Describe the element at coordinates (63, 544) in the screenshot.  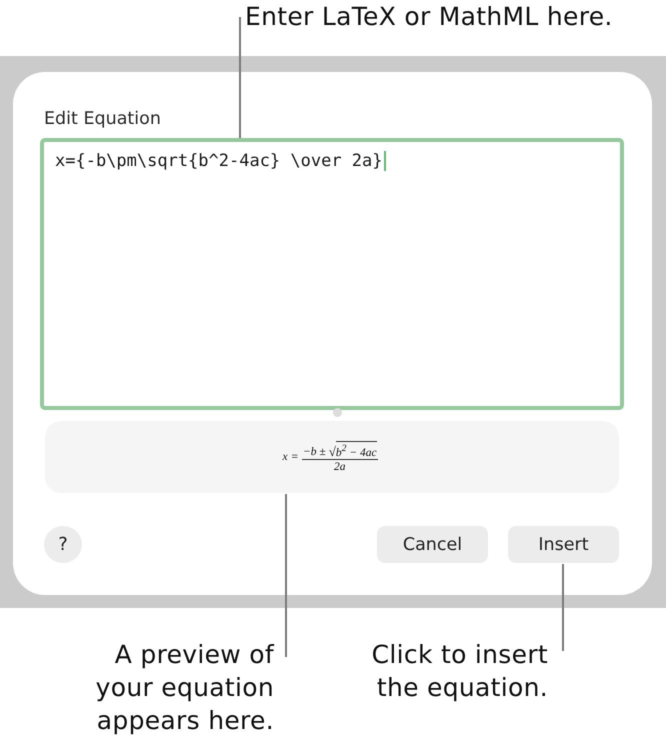
I see `help-button: ?` at that location.